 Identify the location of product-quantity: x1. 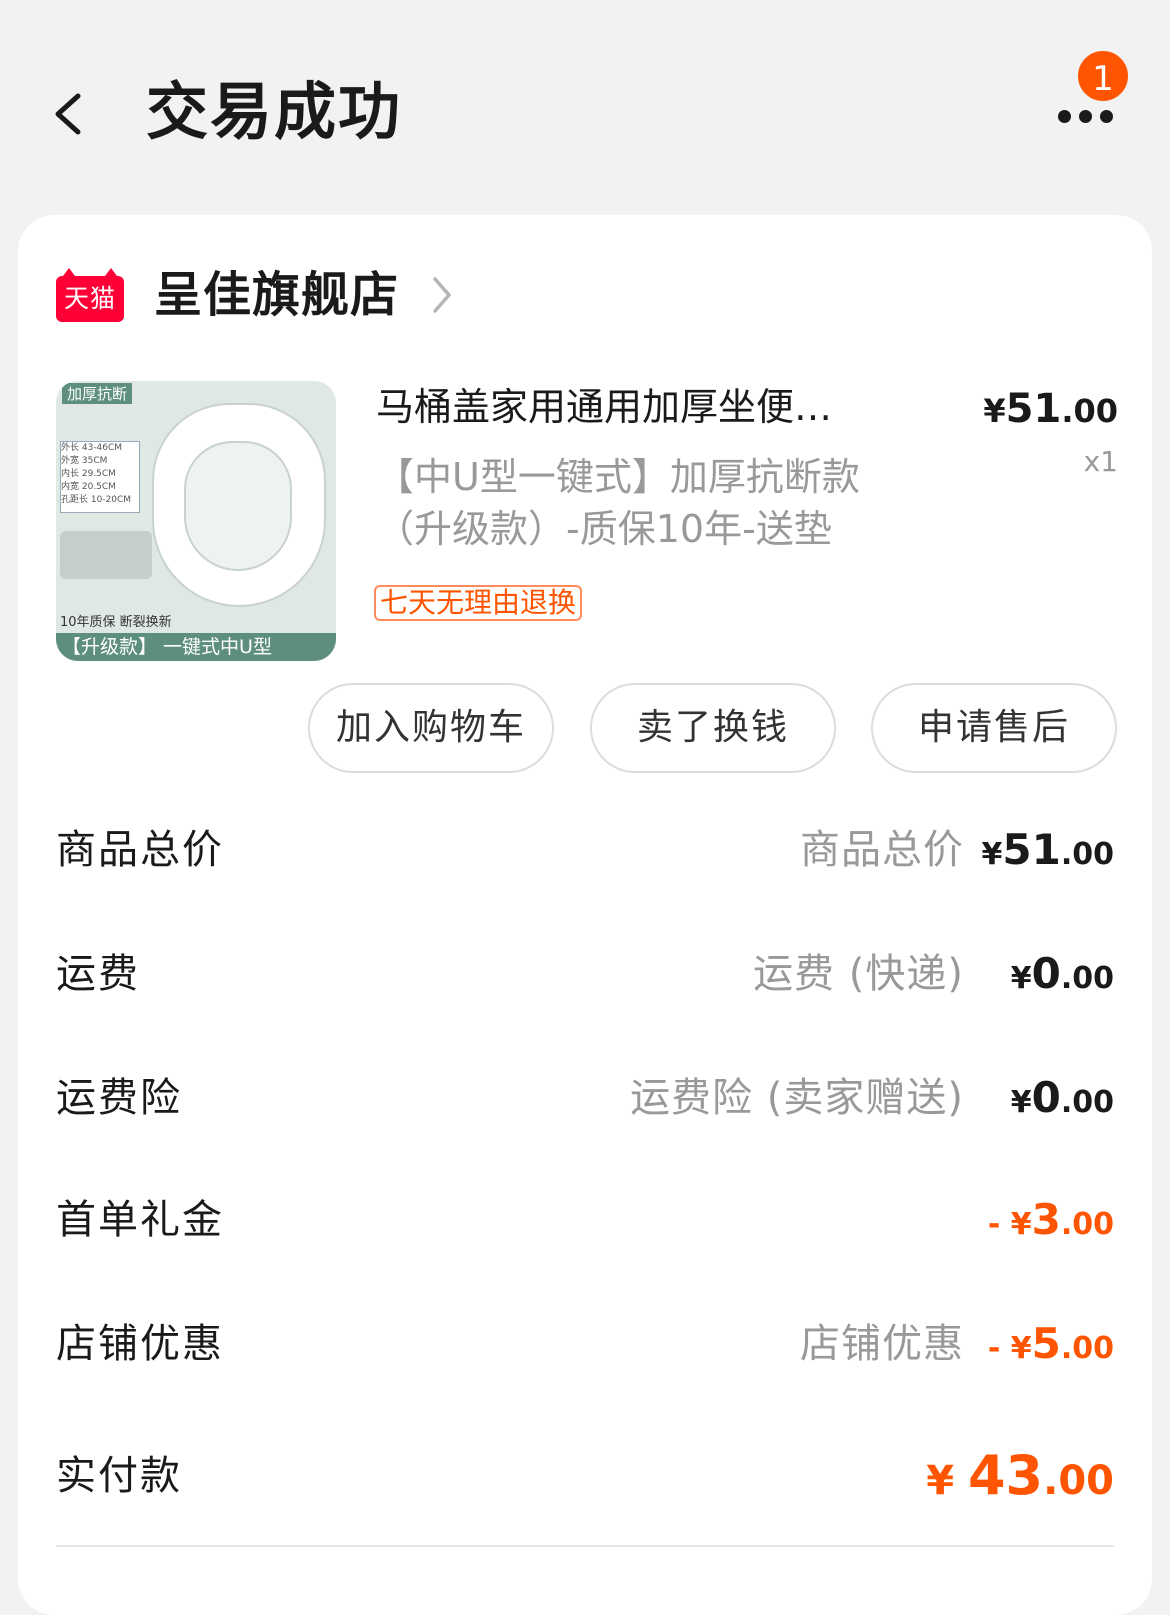
(1100, 461).